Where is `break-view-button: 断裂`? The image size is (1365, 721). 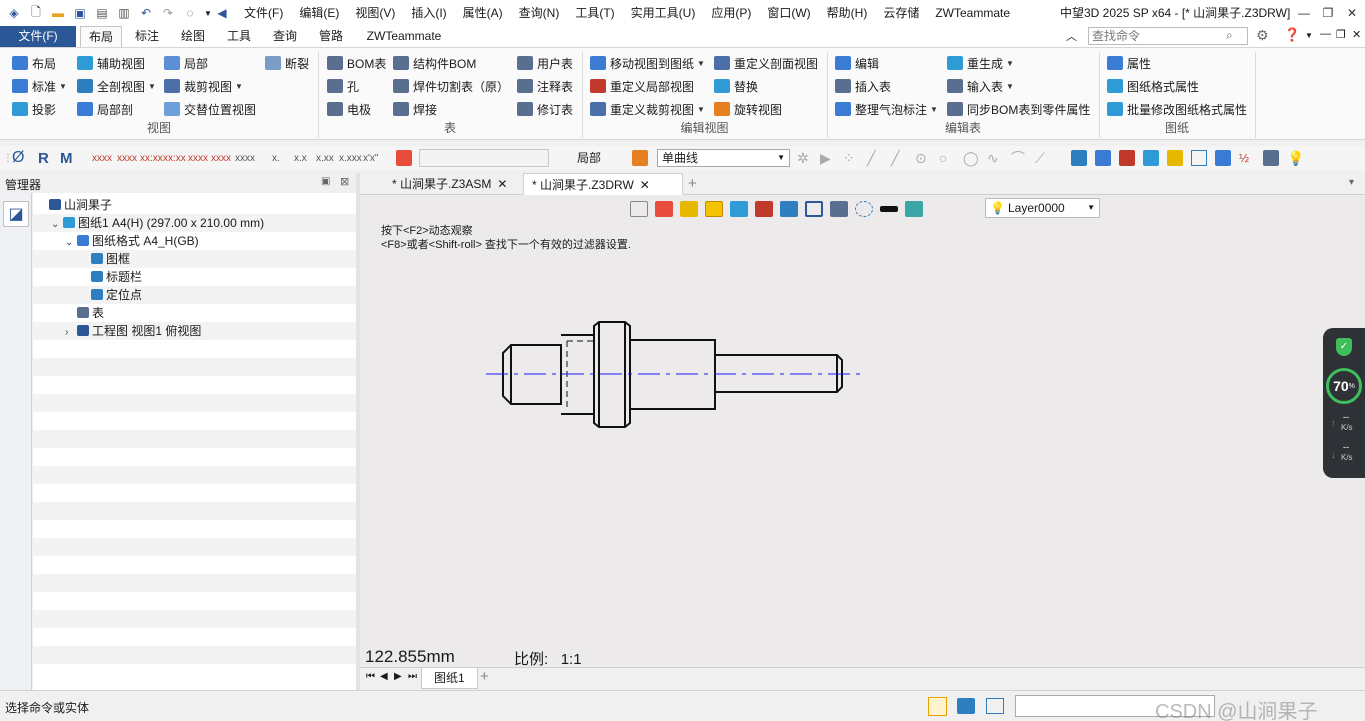 break-view-button: 断裂 is located at coordinates (287, 63).